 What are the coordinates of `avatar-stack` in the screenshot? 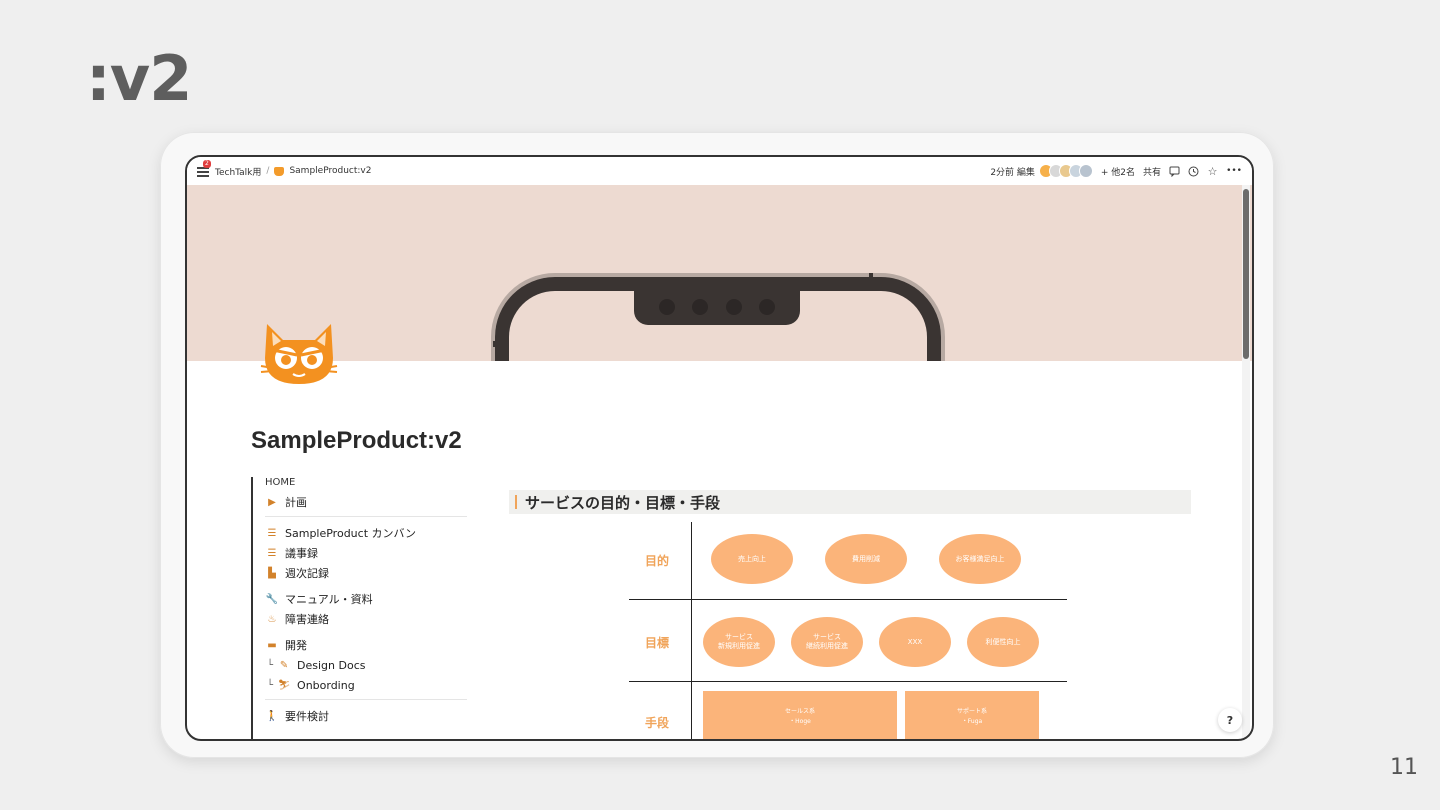 It's located at (1065, 171).